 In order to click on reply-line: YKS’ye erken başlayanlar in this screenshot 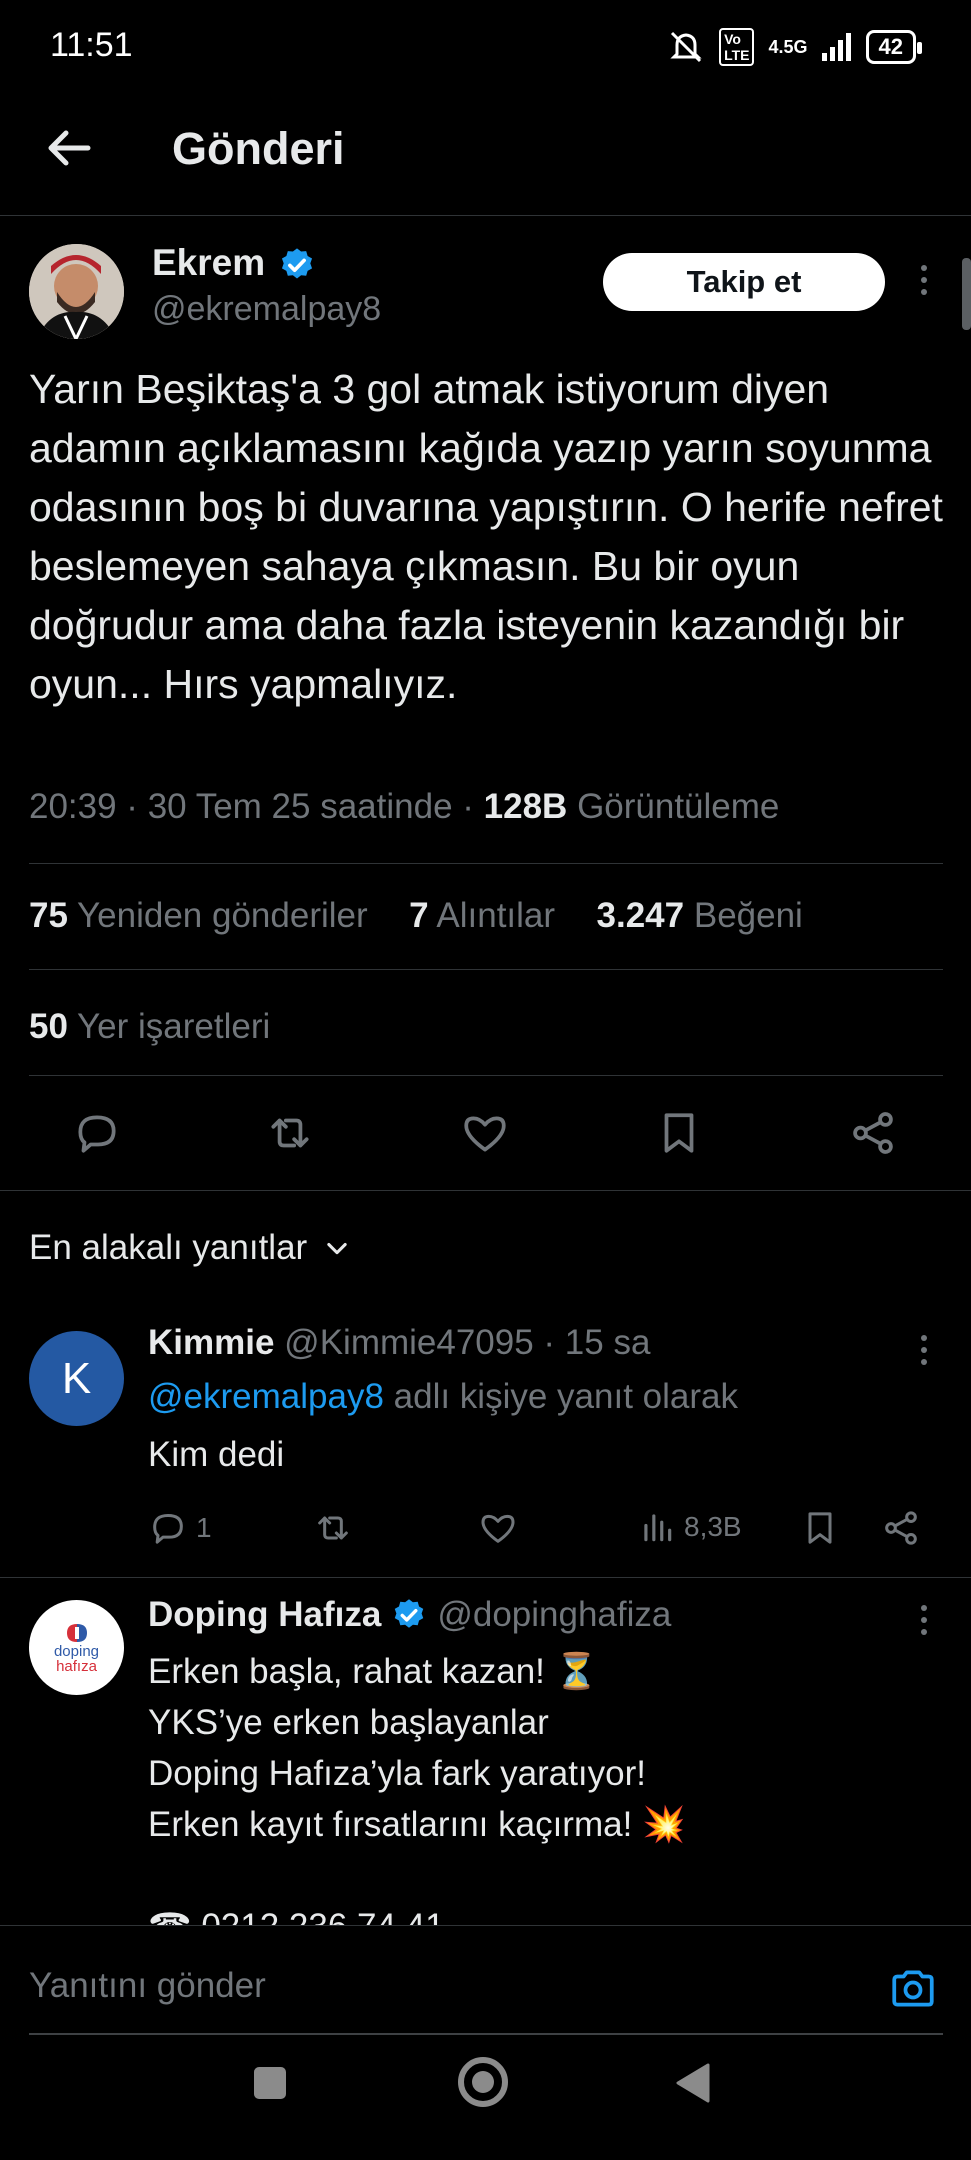, I will do `click(348, 1722)`.